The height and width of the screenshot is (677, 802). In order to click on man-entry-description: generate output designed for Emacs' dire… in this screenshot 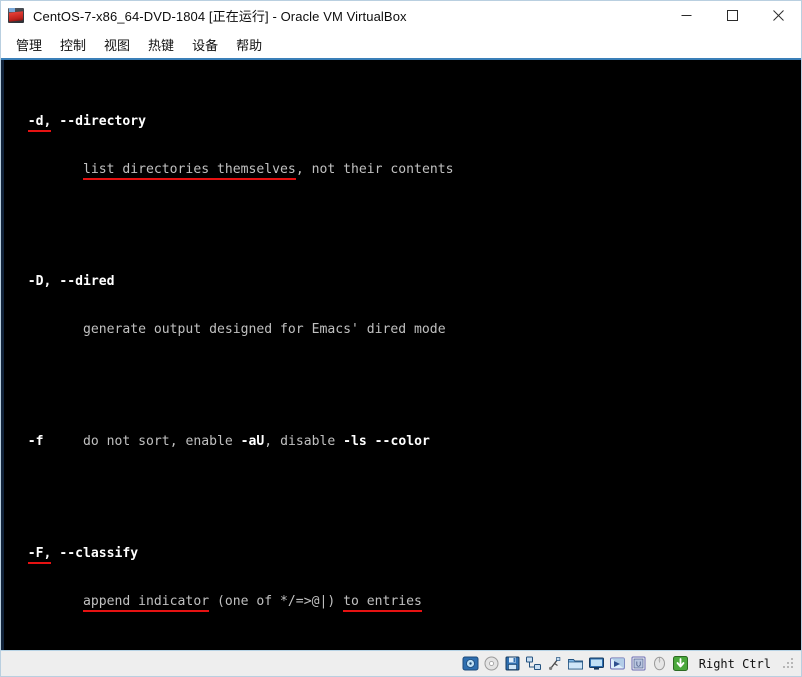, I will do `click(264, 329)`.